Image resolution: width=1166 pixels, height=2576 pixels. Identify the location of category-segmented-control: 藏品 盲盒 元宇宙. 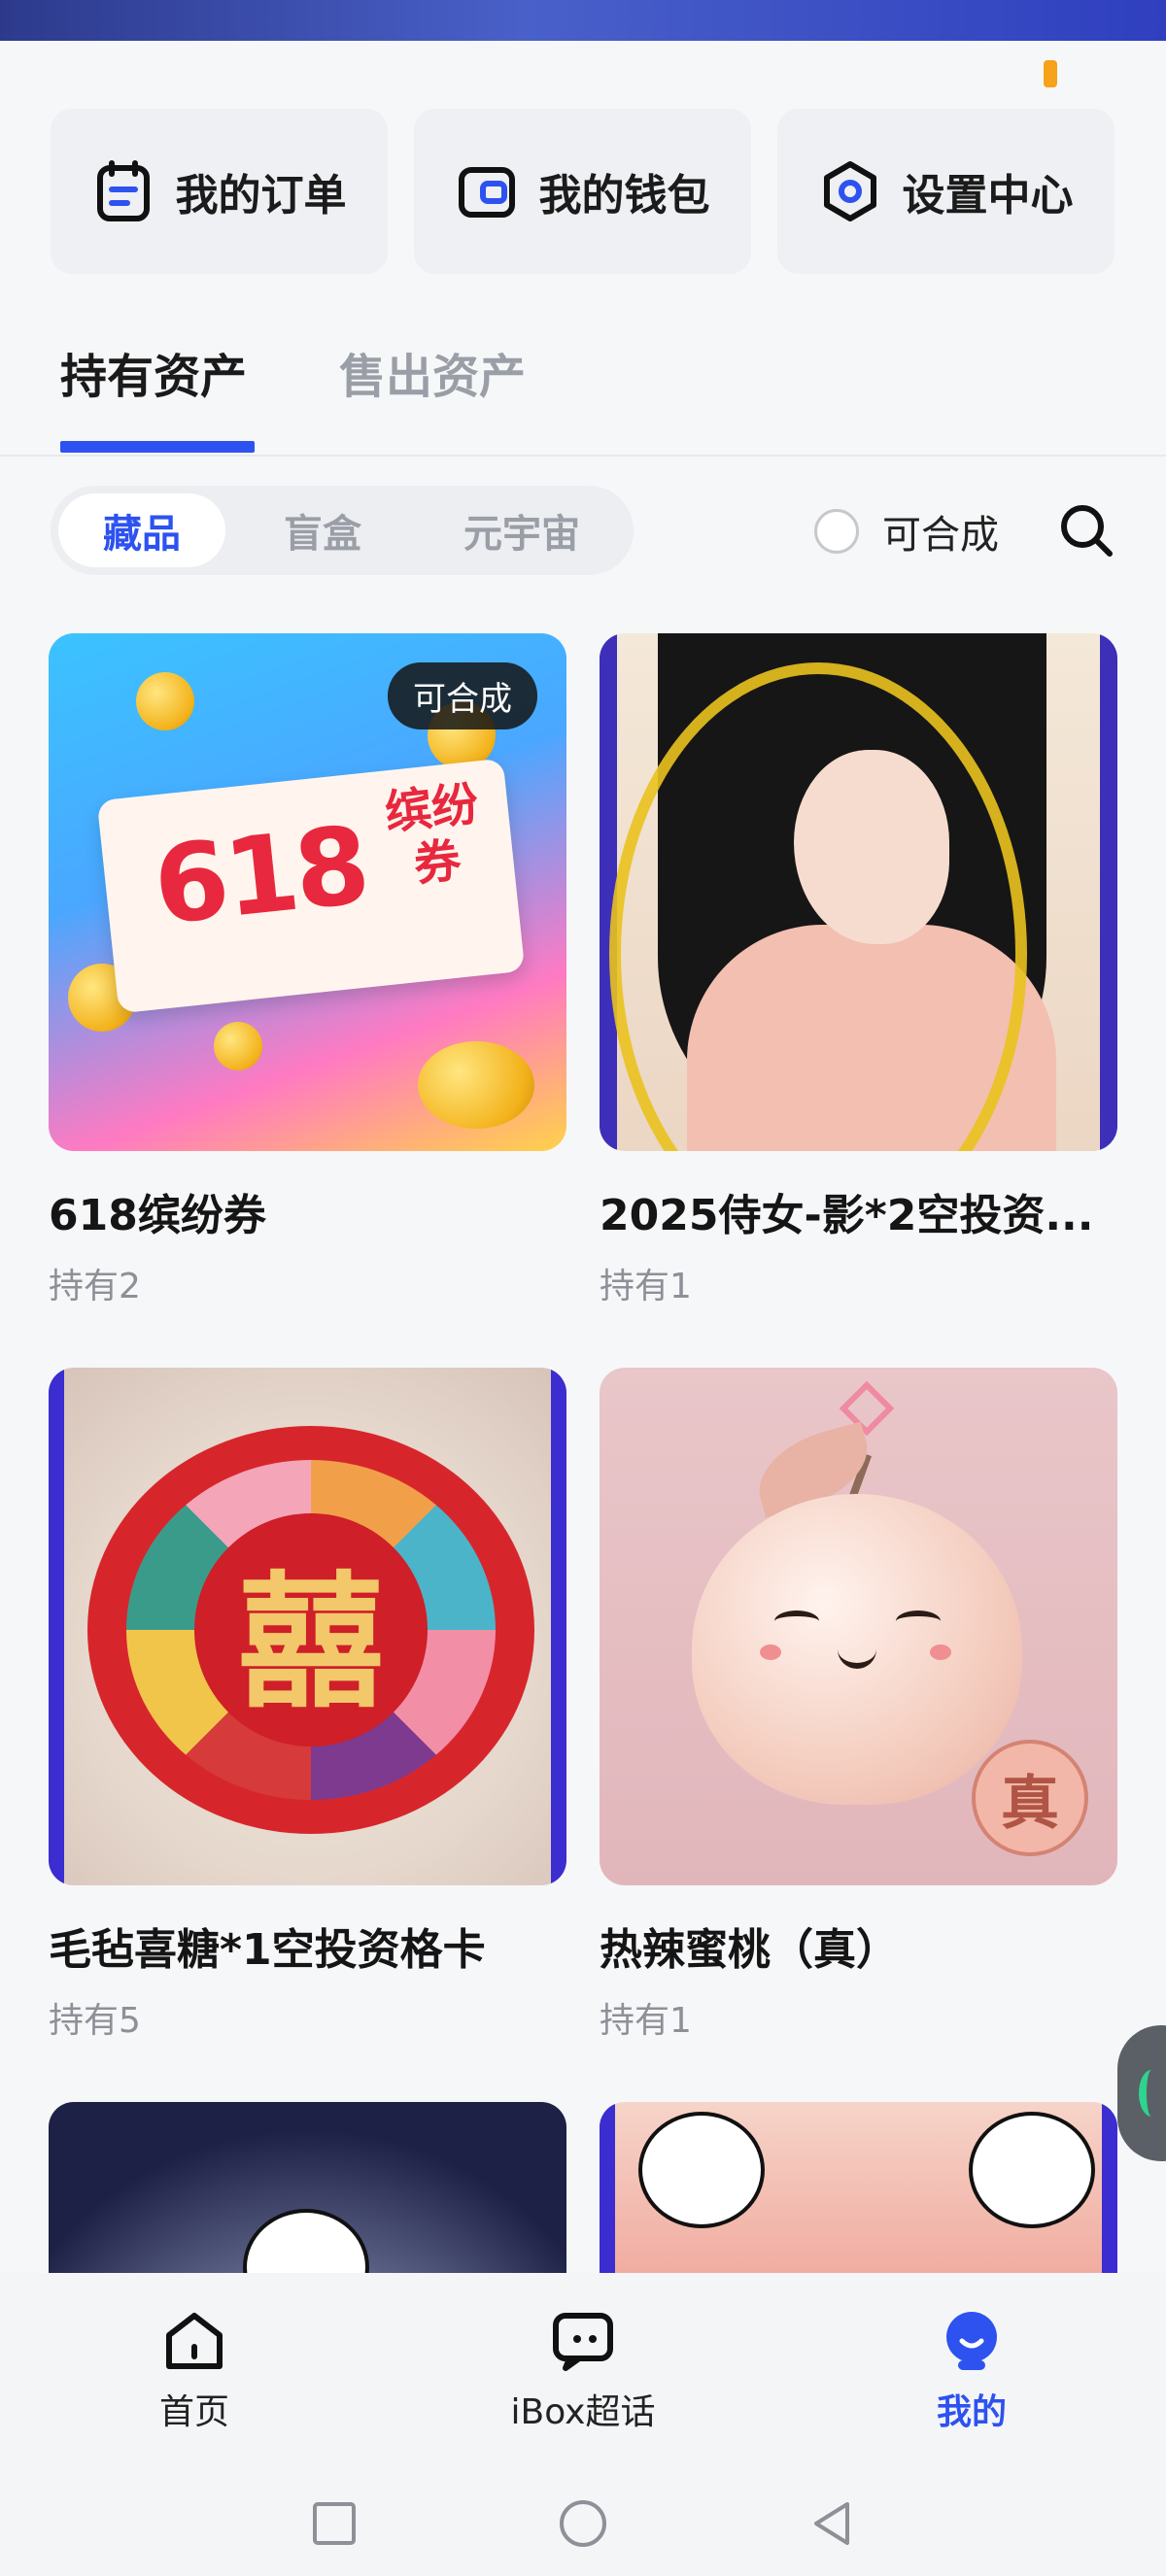
(342, 530).